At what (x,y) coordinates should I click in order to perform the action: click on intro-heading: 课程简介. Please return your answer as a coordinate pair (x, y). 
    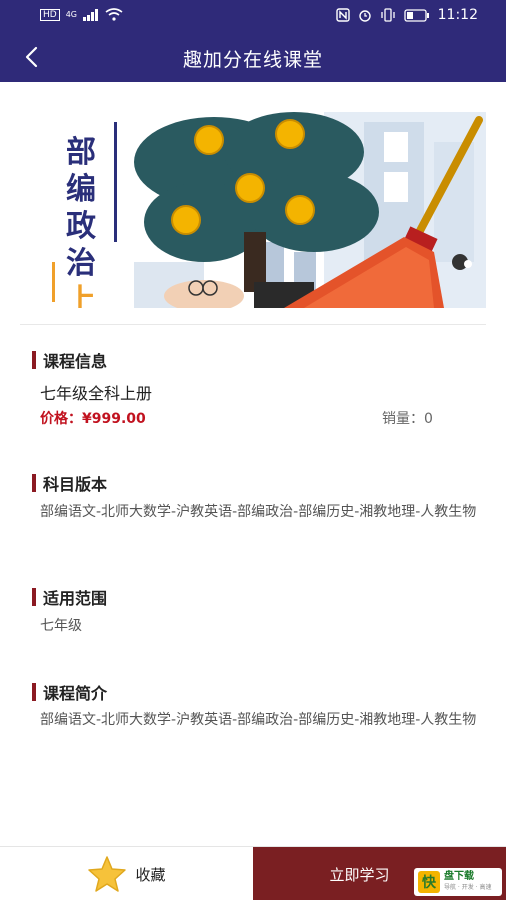
    Looking at the image, I should click on (69, 692).